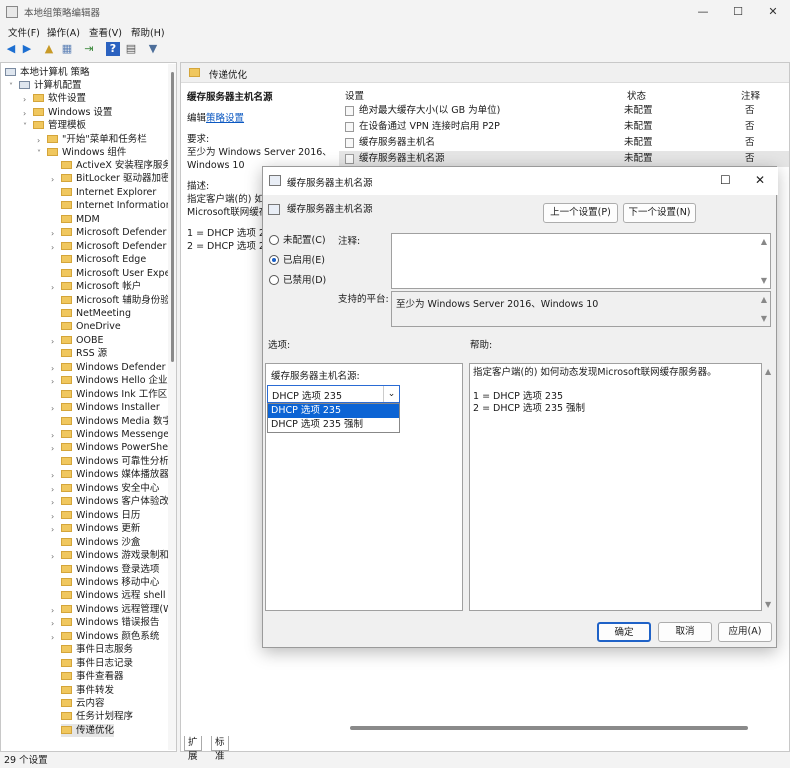 The image size is (790, 768). What do you see at coordinates (391, 394) in the screenshot?
I see `chevron-down-icon: ⌄` at bounding box center [391, 394].